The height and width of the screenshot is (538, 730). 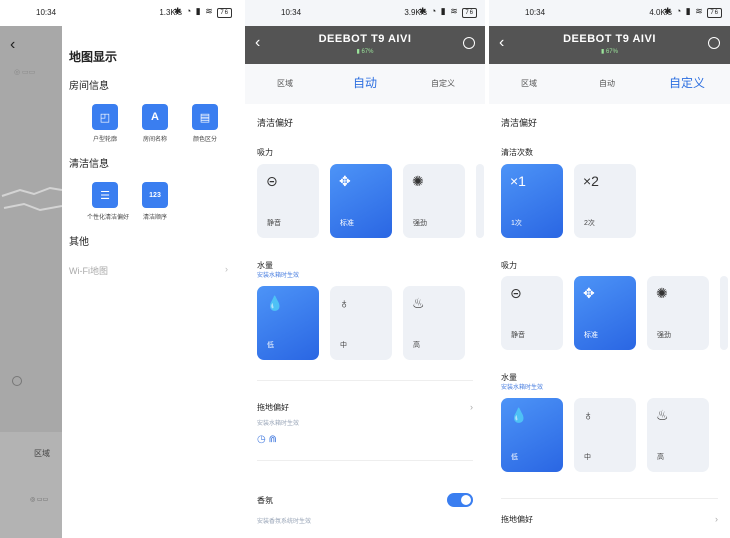 I want to click on option-tile: ▤ 颜色区分, so click(x=205, y=123).